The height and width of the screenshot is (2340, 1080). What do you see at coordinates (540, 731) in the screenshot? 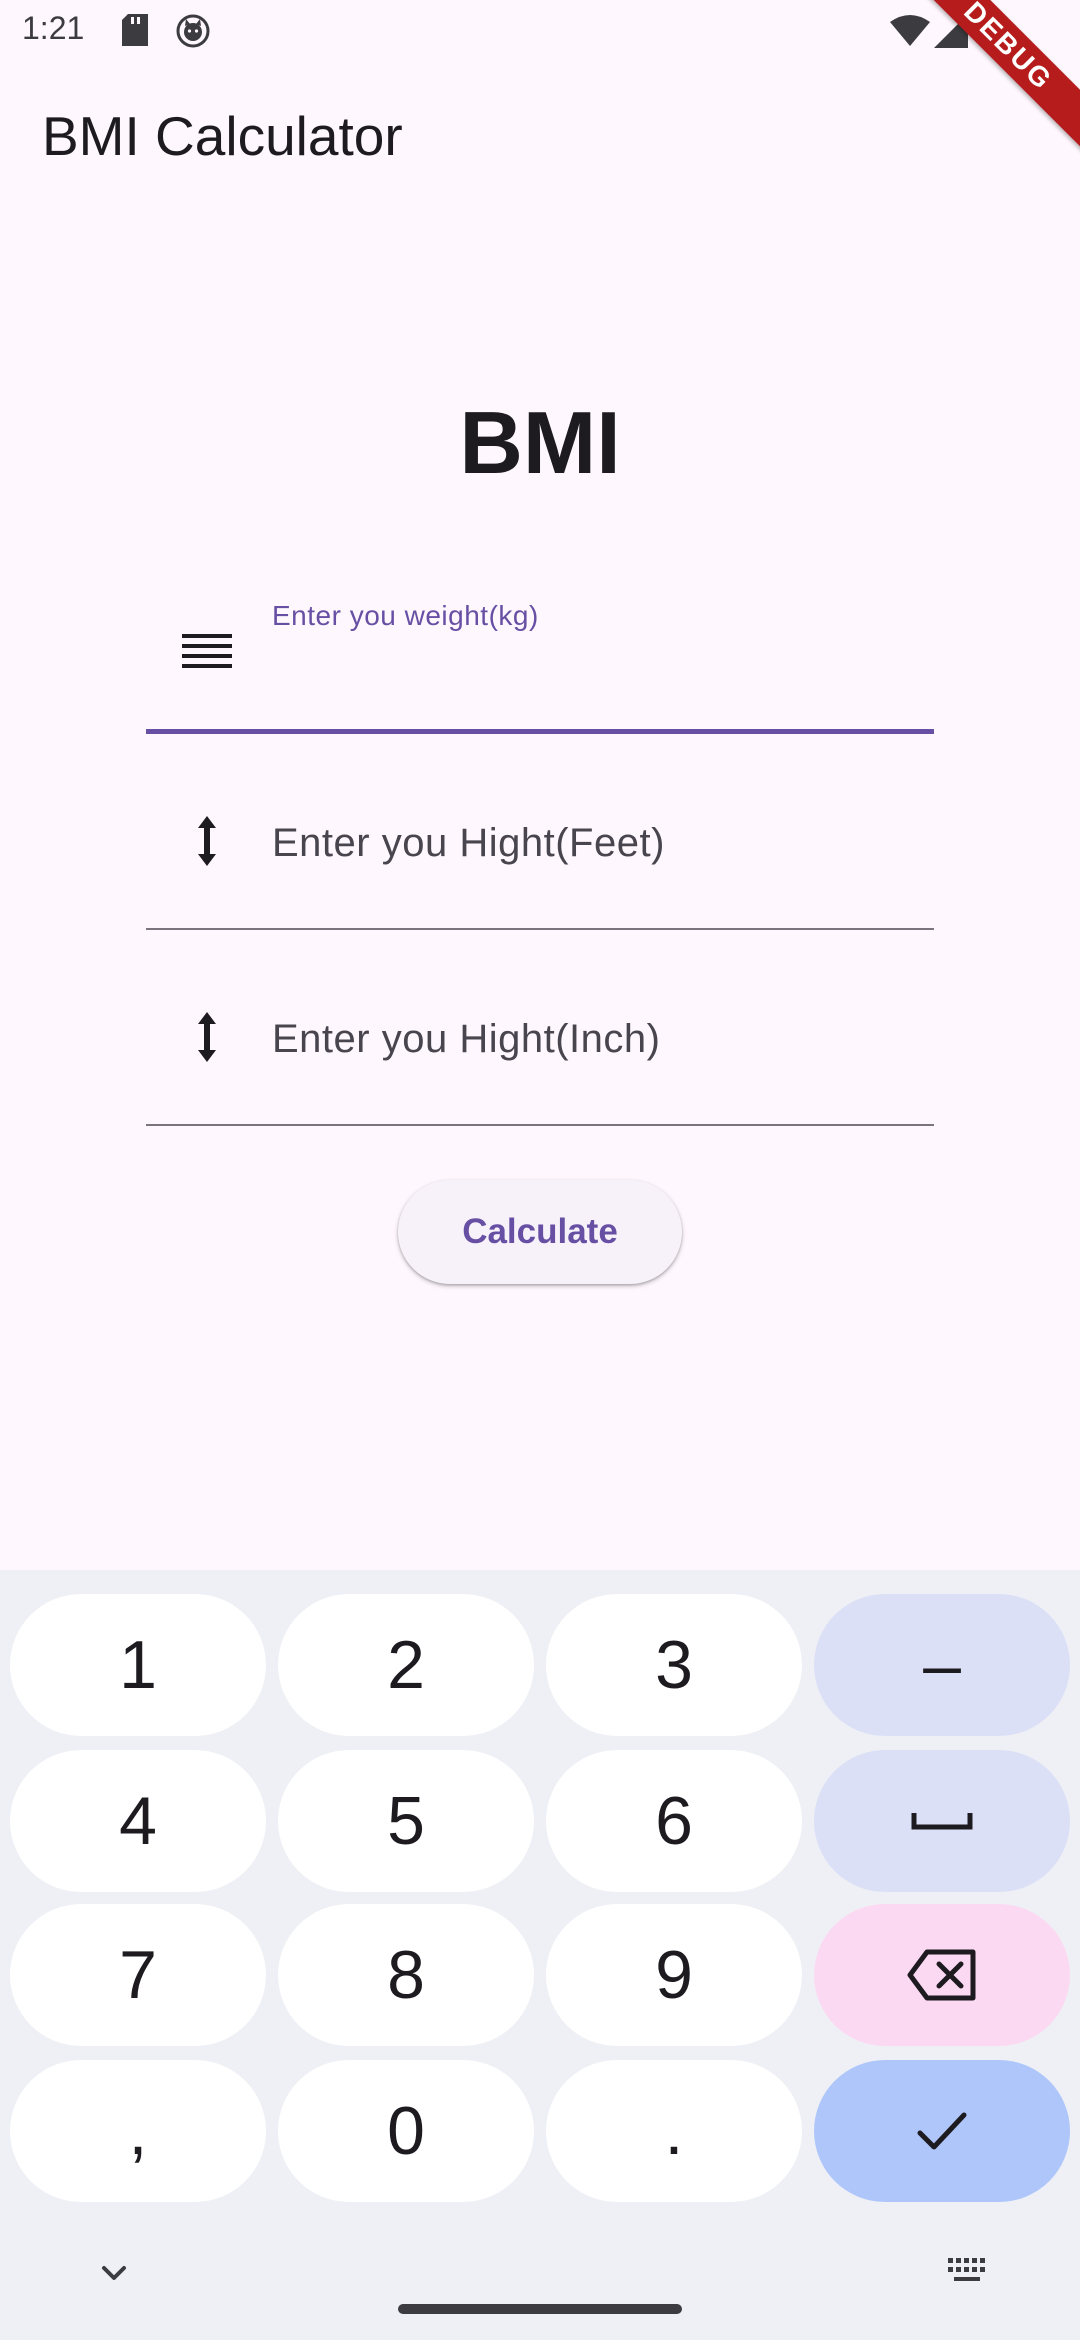
I see `weight-field-underline` at bounding box center [540, 731].